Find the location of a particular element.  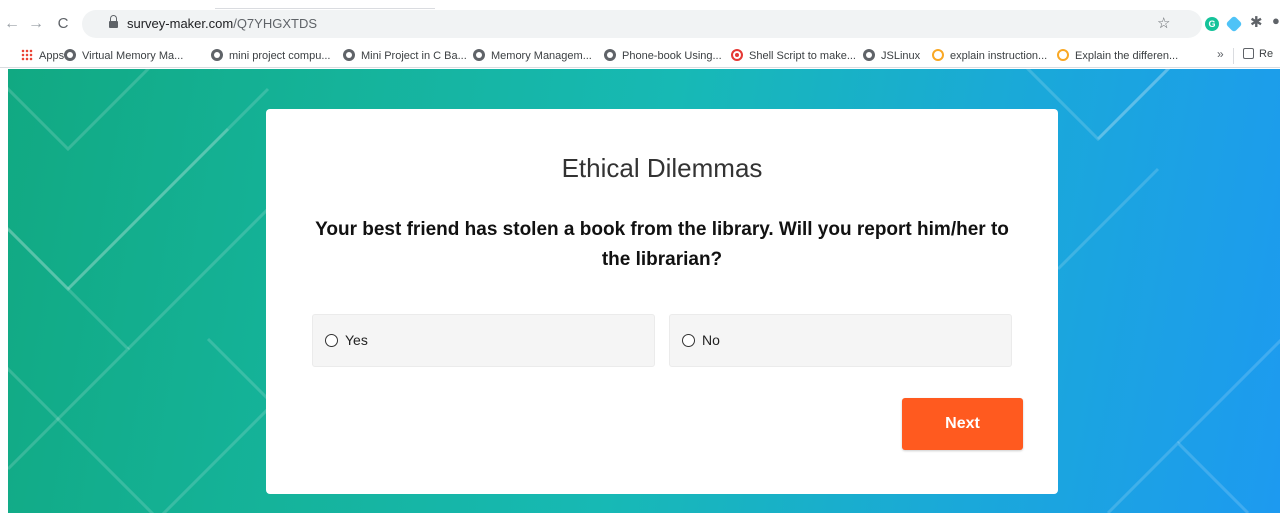

bookmark-star-icon: ☆ is located at coordinates (1163, 23).